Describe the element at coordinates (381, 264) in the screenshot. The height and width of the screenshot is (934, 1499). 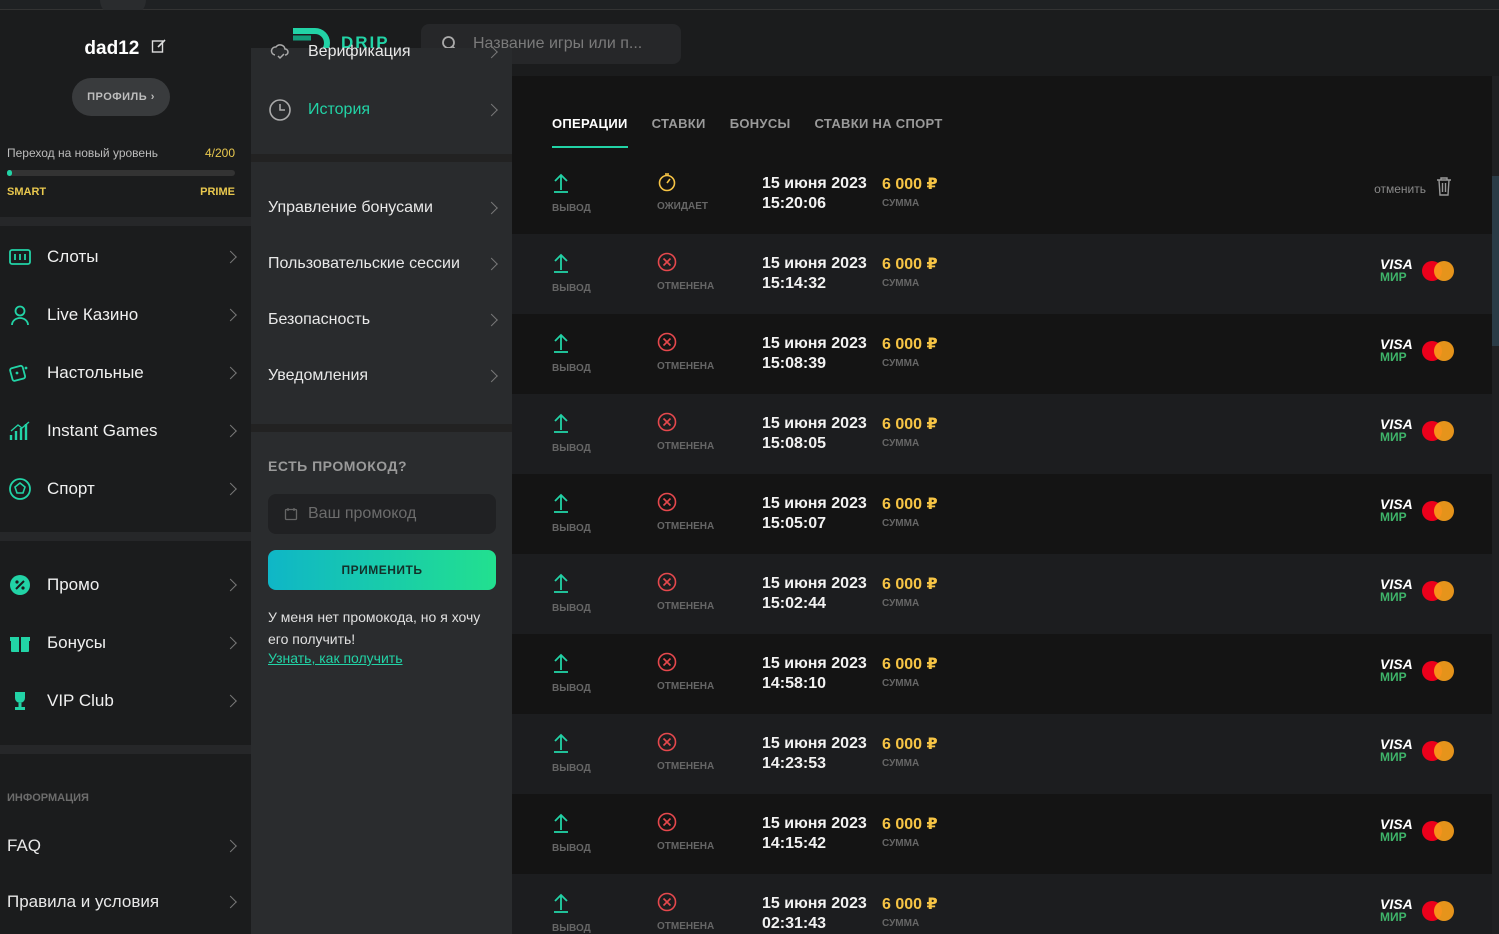
I see `settings-menu-item-1: Пользовательские сессии` at that location.